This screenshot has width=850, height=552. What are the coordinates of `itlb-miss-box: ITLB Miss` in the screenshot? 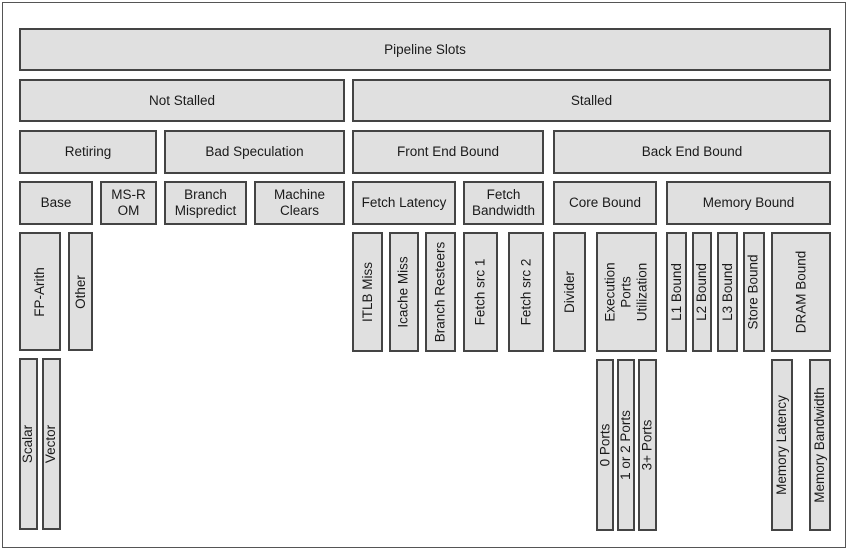 It's located at (367, 292).